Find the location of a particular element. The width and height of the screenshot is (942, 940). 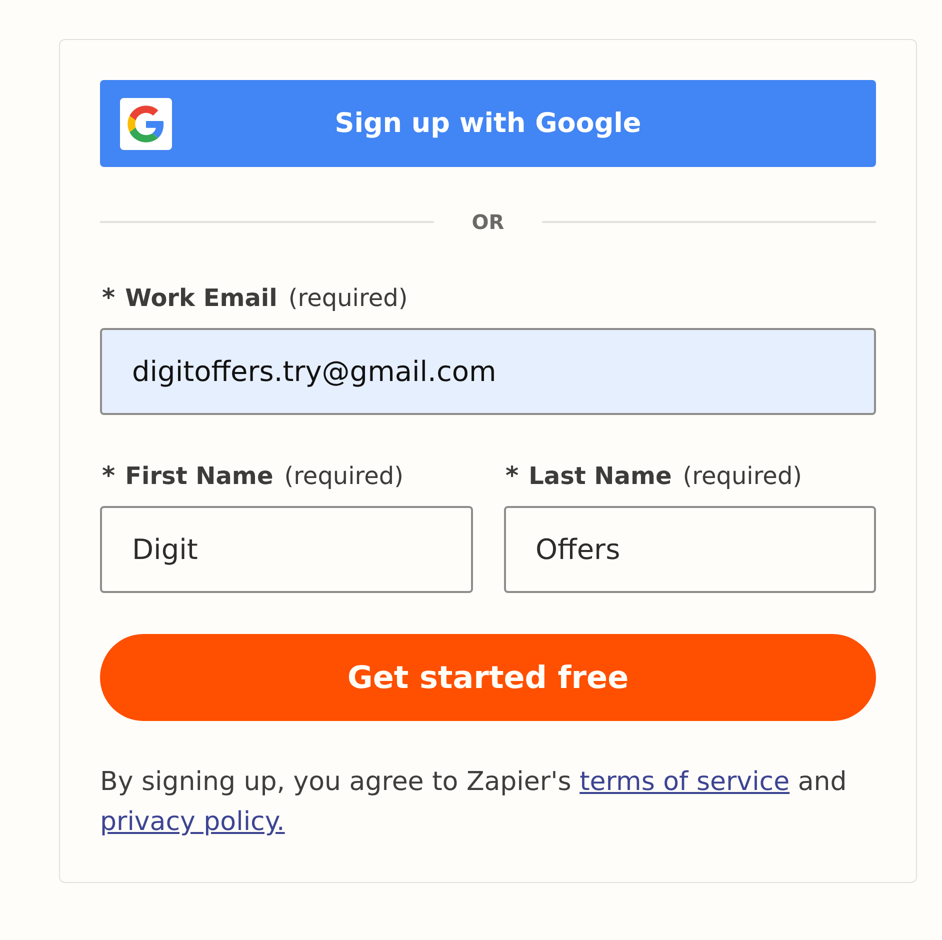

name-input-field: Digit is located at coordinates (286, 549).